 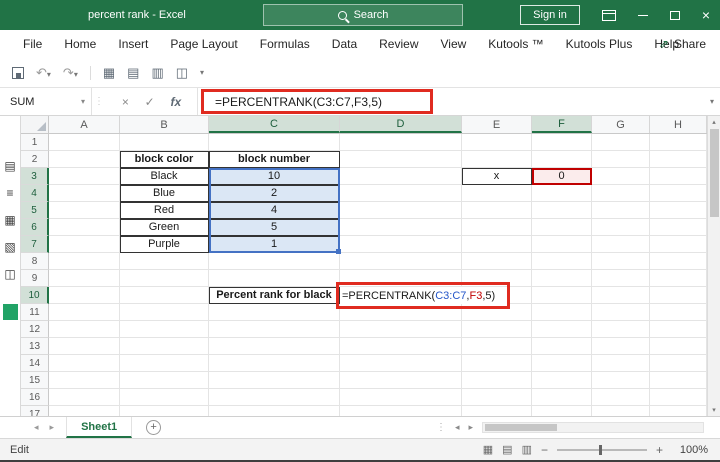 What do you see at coordinates (164, 312) in the screenshot?
I see `cell-B11` at bounding box center [164, 312].